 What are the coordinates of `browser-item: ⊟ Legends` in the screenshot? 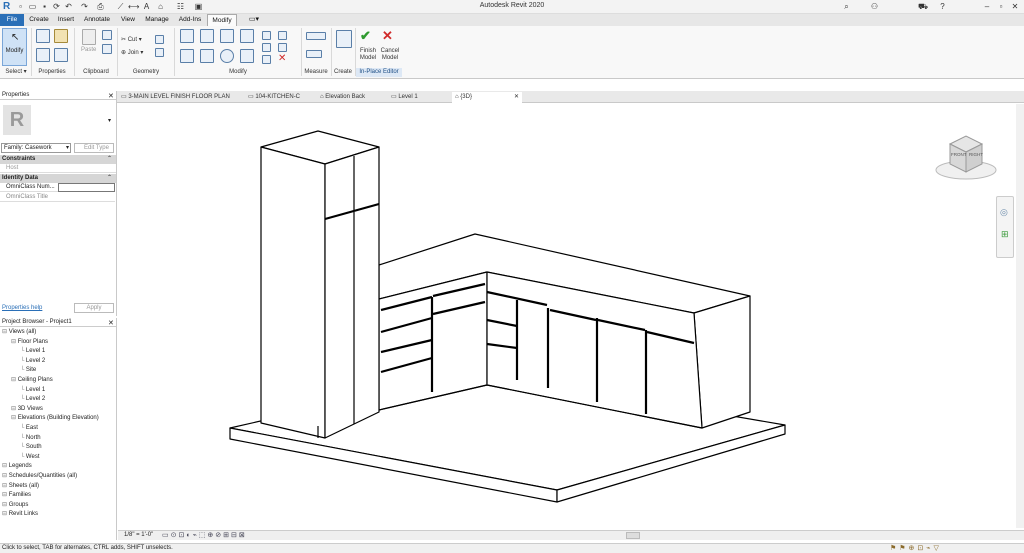 It's located at (58, 467).